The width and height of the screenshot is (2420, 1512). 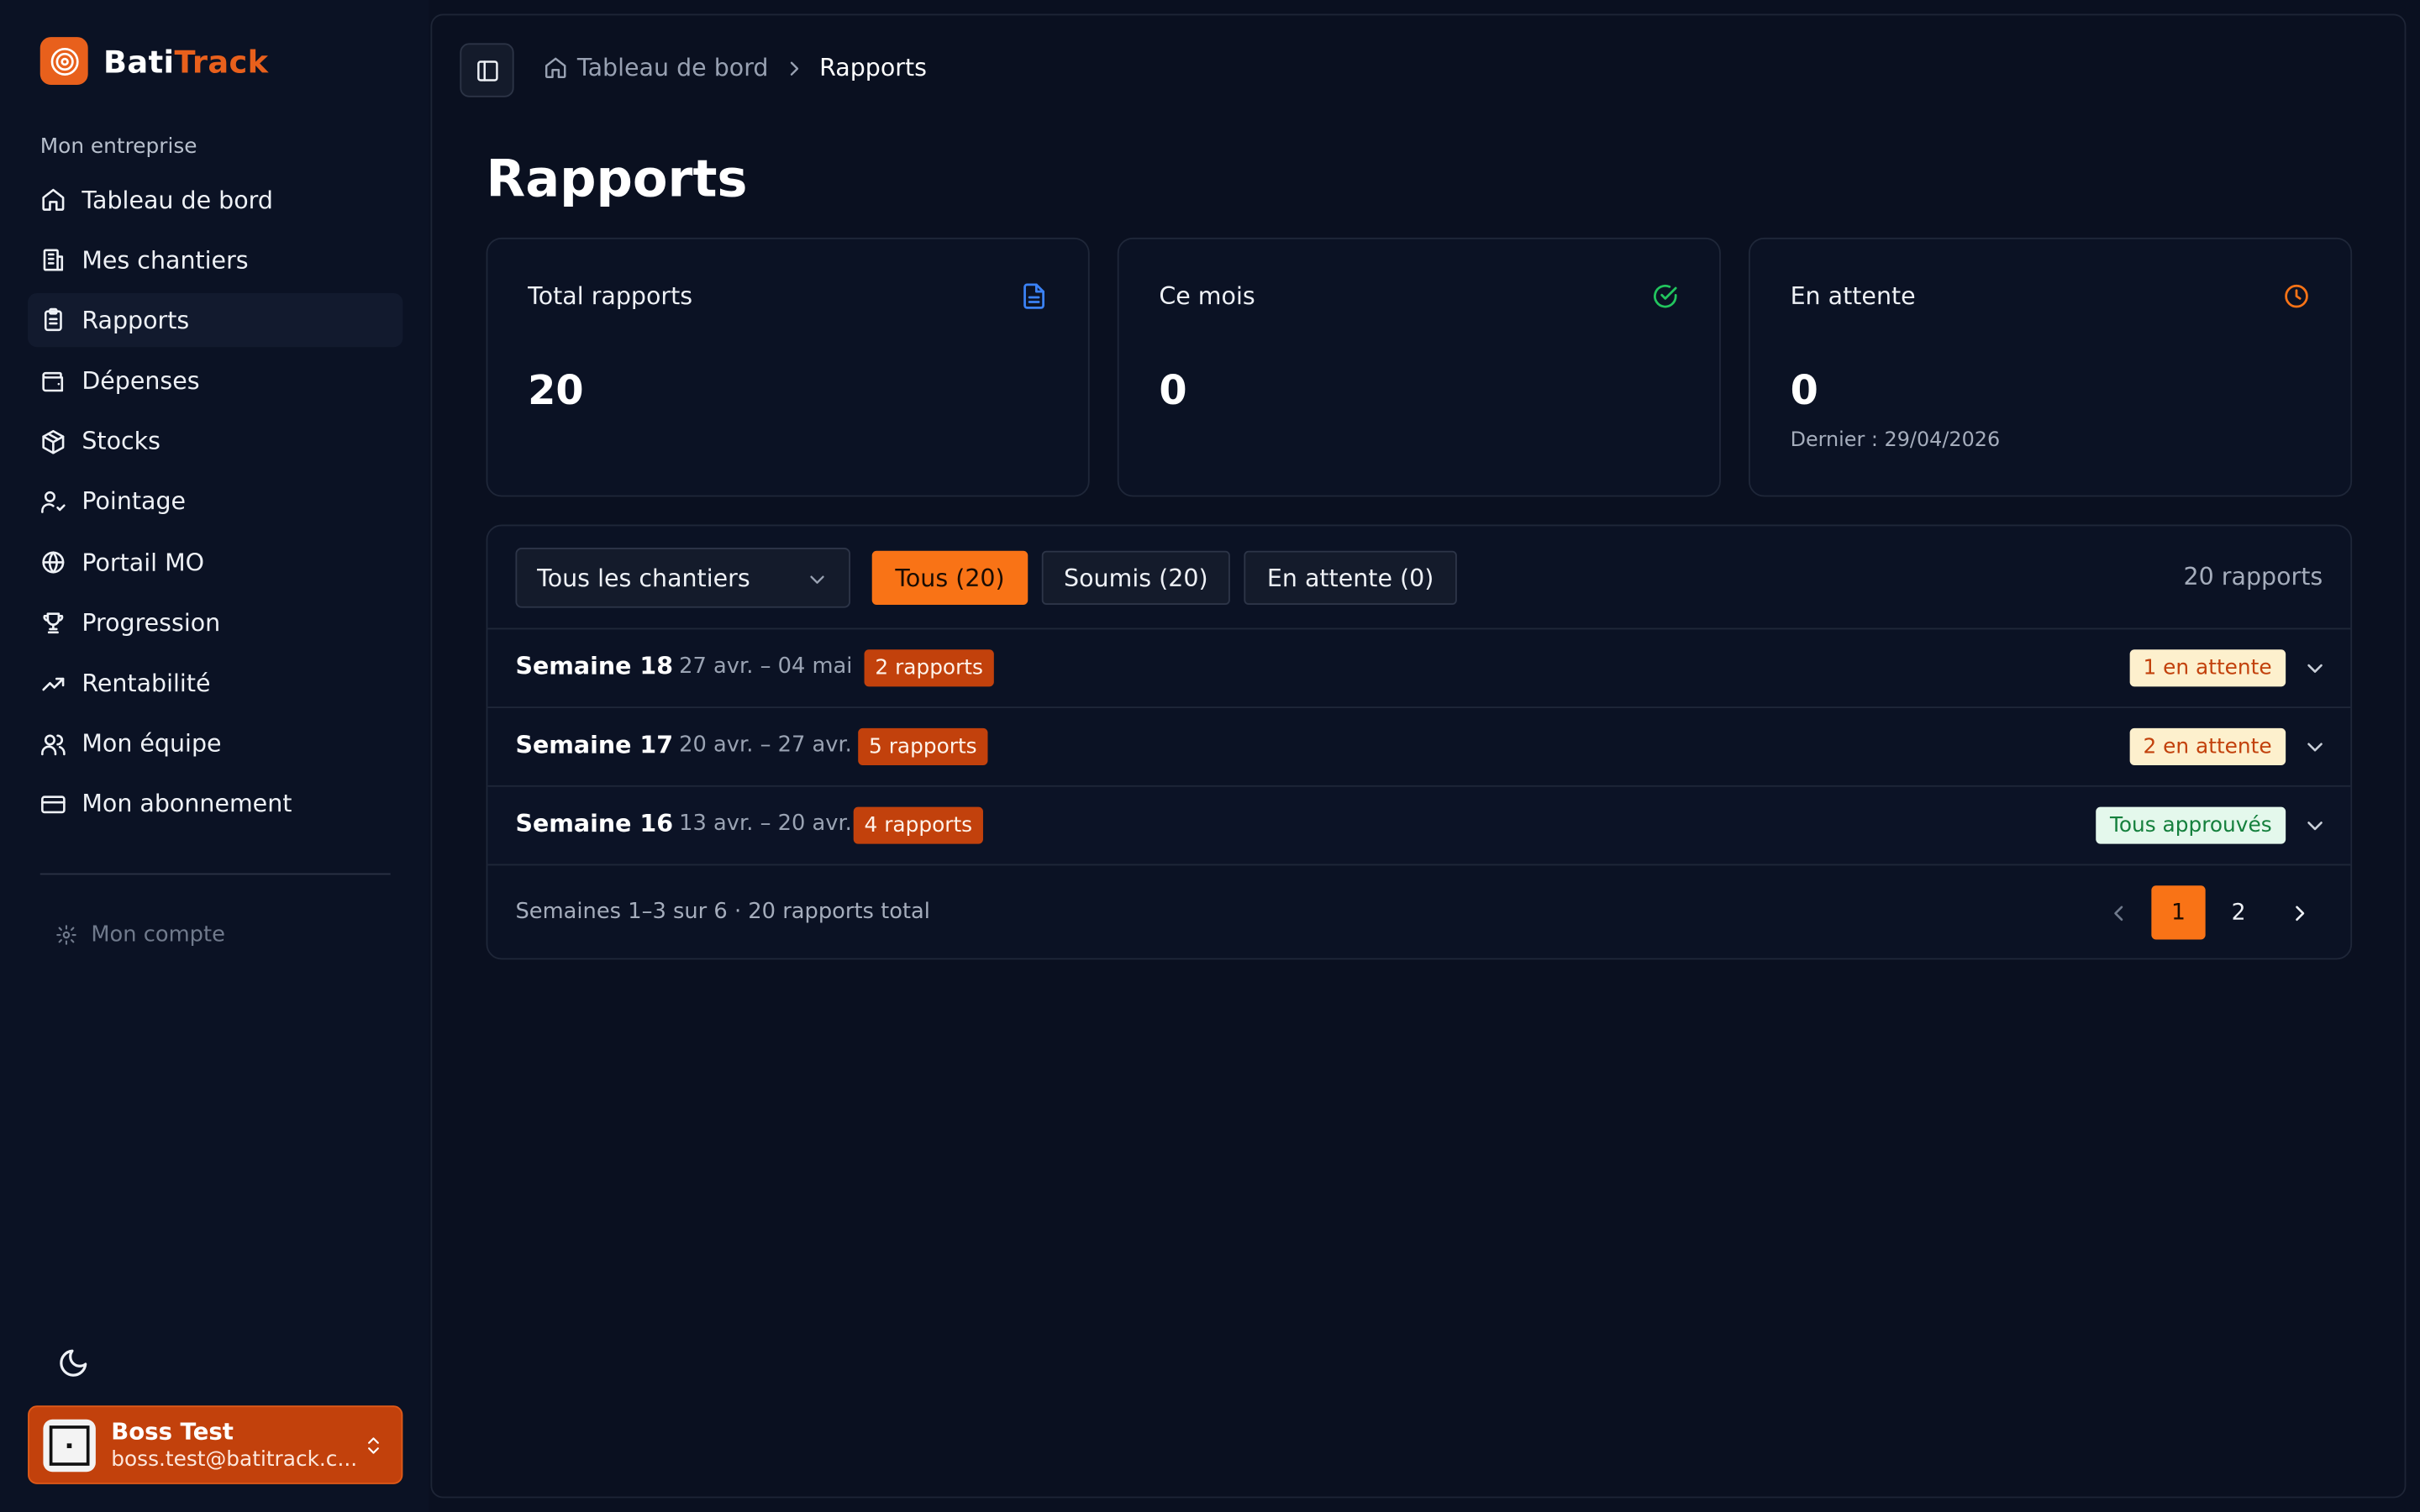 What do you see at coordinates (556, 392) in the screenshot?
I see `stat-value: 20` at bounding box center [556, 392].